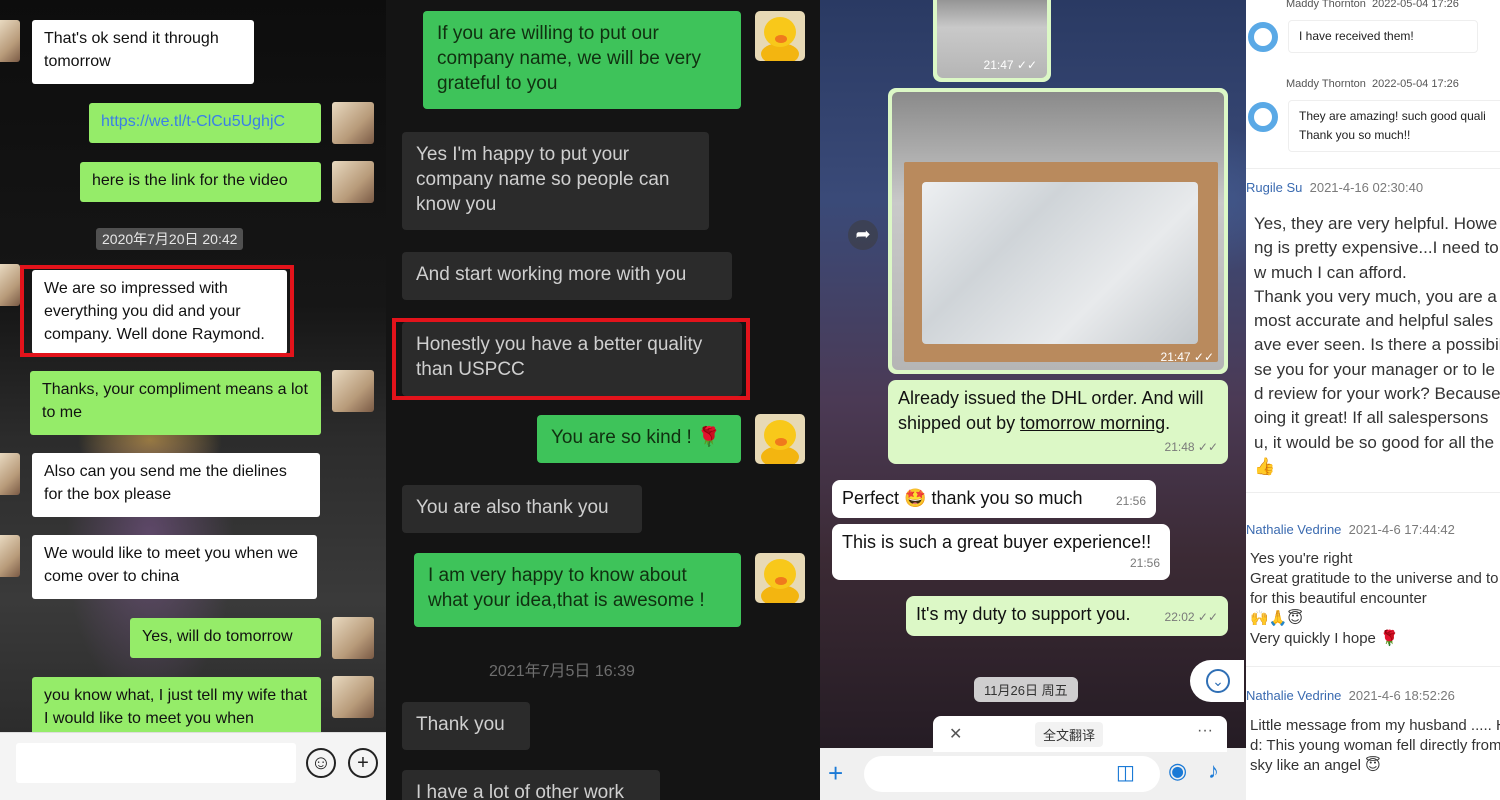 The width and height of the screenshot is (1500, 800). What do you see at coordinates (321, 763) in the screenshot?
I see `smiley-face-icon: ☺` at bounding box center [321, 763].